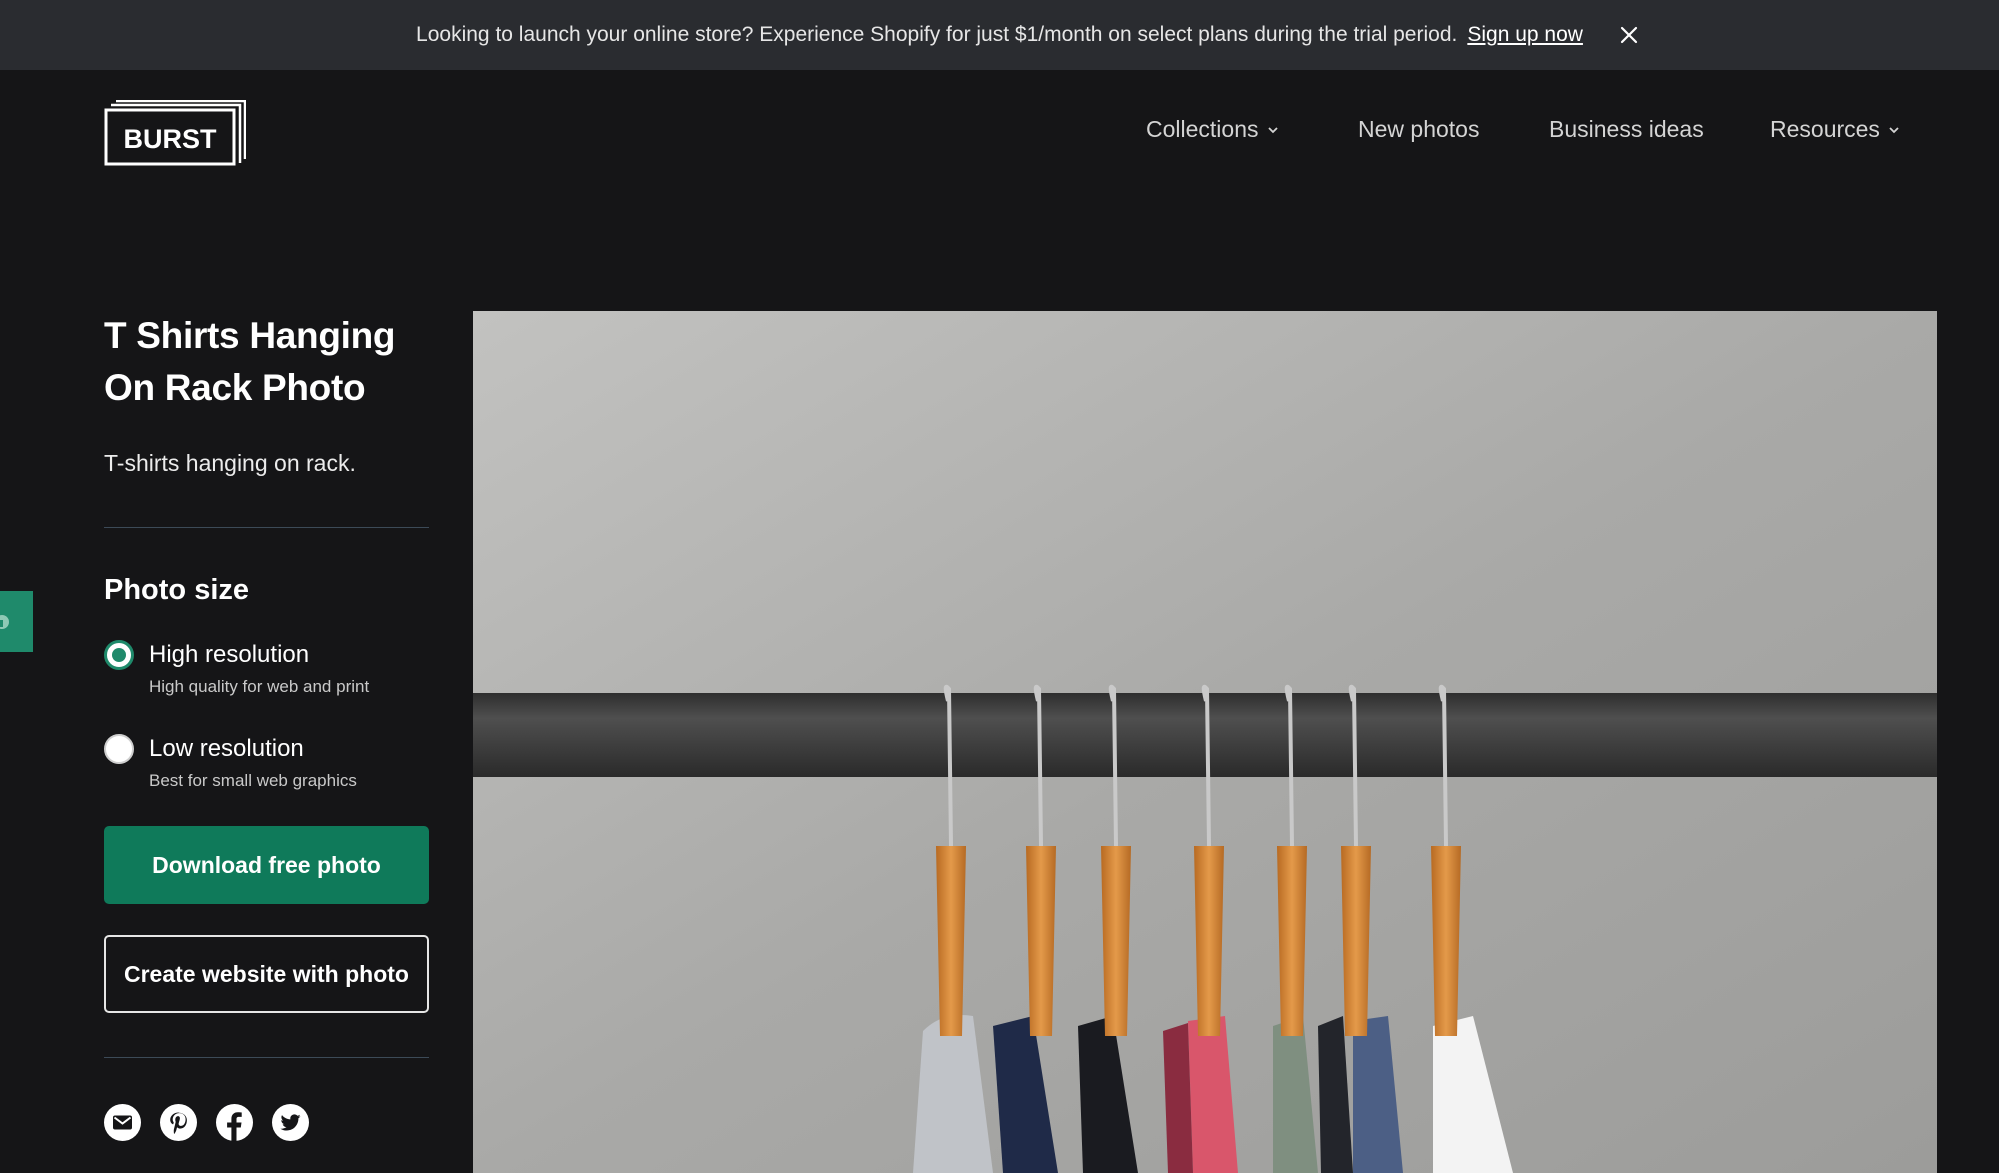 This screenshot has width=1999, height=1173. What do you see at coordinates (16, 621) in the screenshot?
I see `feedback-tab` at bounding box center [16, 621].